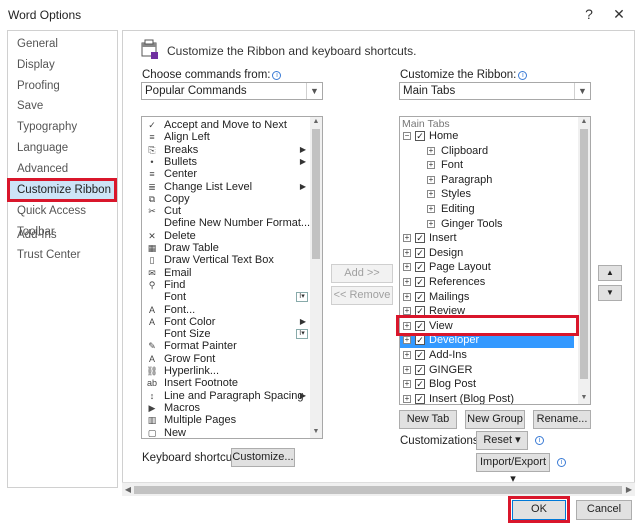 The height and width of the screenshot is (526, 640). Describe the element at coordinates (62, 219) in the screenshot. I see `nav-item-quick-access-toolbar: Quick Access Toolbar` at that location.